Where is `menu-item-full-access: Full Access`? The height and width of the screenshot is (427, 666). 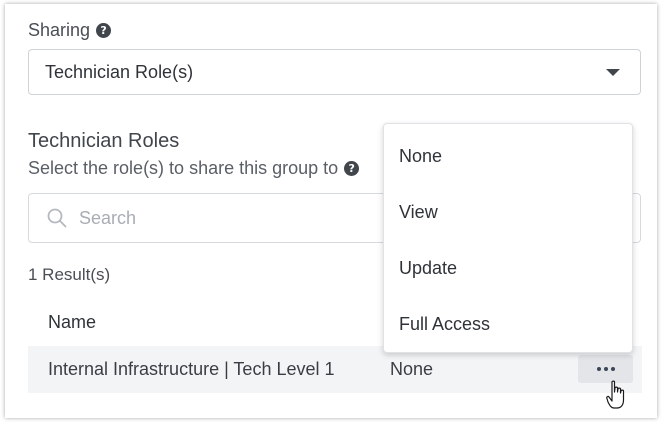 menu-item-full-access: Full Access is located at coordinates (508, 324).